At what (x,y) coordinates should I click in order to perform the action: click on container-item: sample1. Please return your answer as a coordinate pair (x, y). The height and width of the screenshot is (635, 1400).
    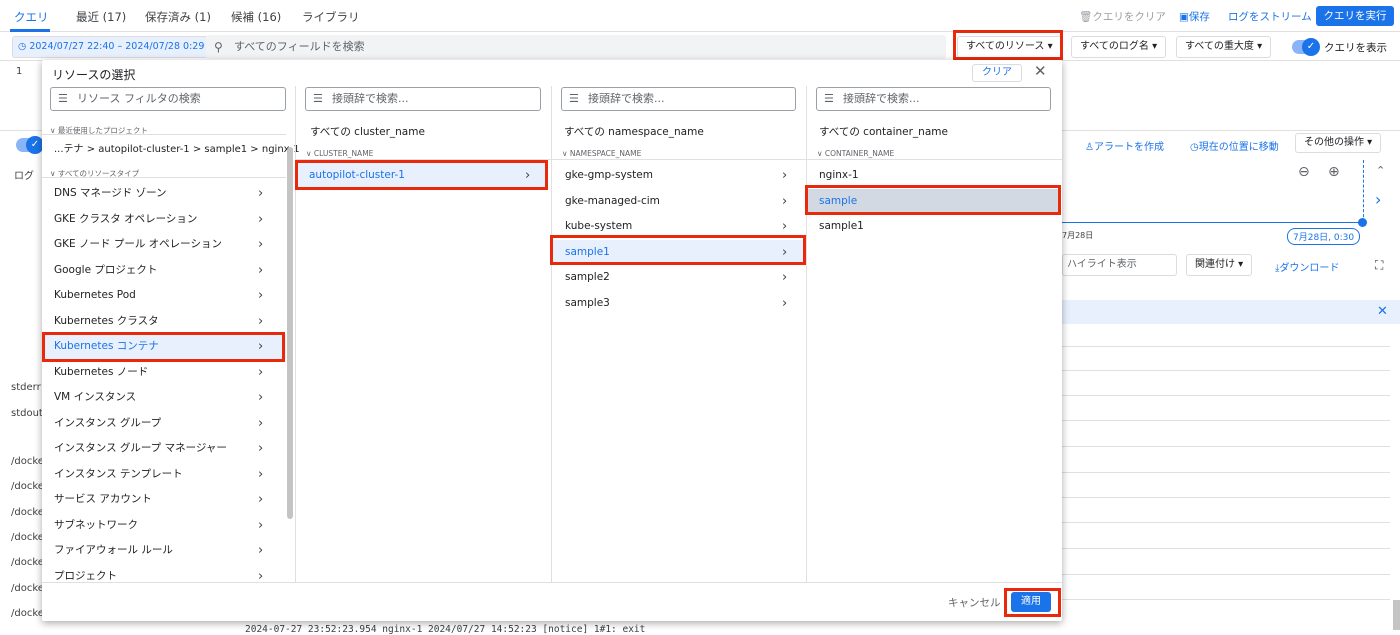
    Looking at the image, I should click on (933, 226).